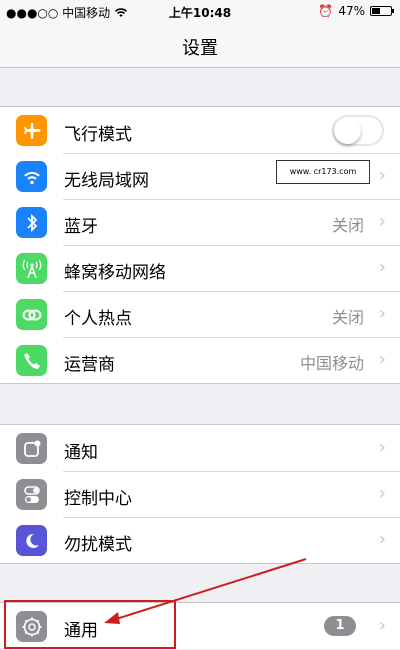 The width and height of the screenshot is (400, 650). I want to click on page-title: 设置, so click(200, 48).